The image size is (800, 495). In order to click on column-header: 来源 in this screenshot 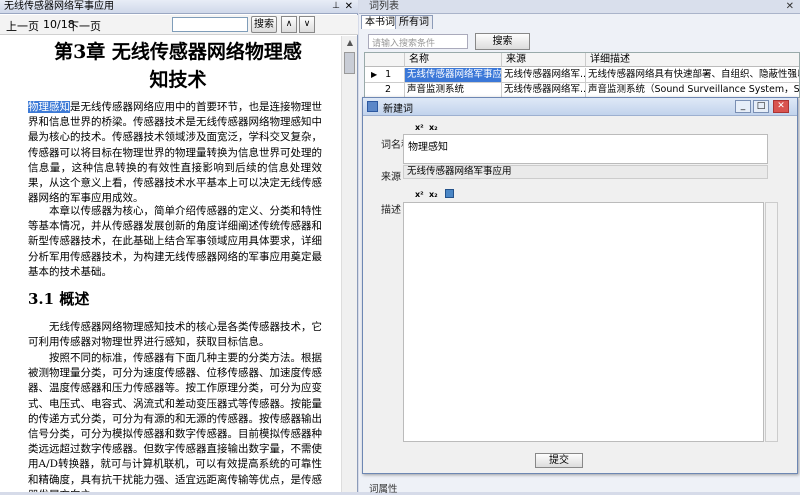, I will do `click(544, 60)`.